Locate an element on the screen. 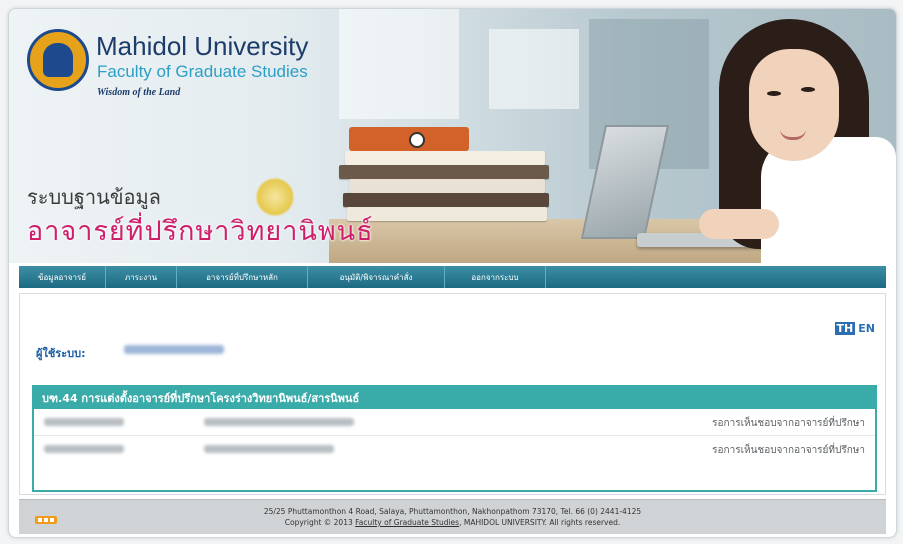 The height and width of the screenshot is (544, 903). faculty-name: Faculty of Graduate Studies is located at coordinates (202, 71).